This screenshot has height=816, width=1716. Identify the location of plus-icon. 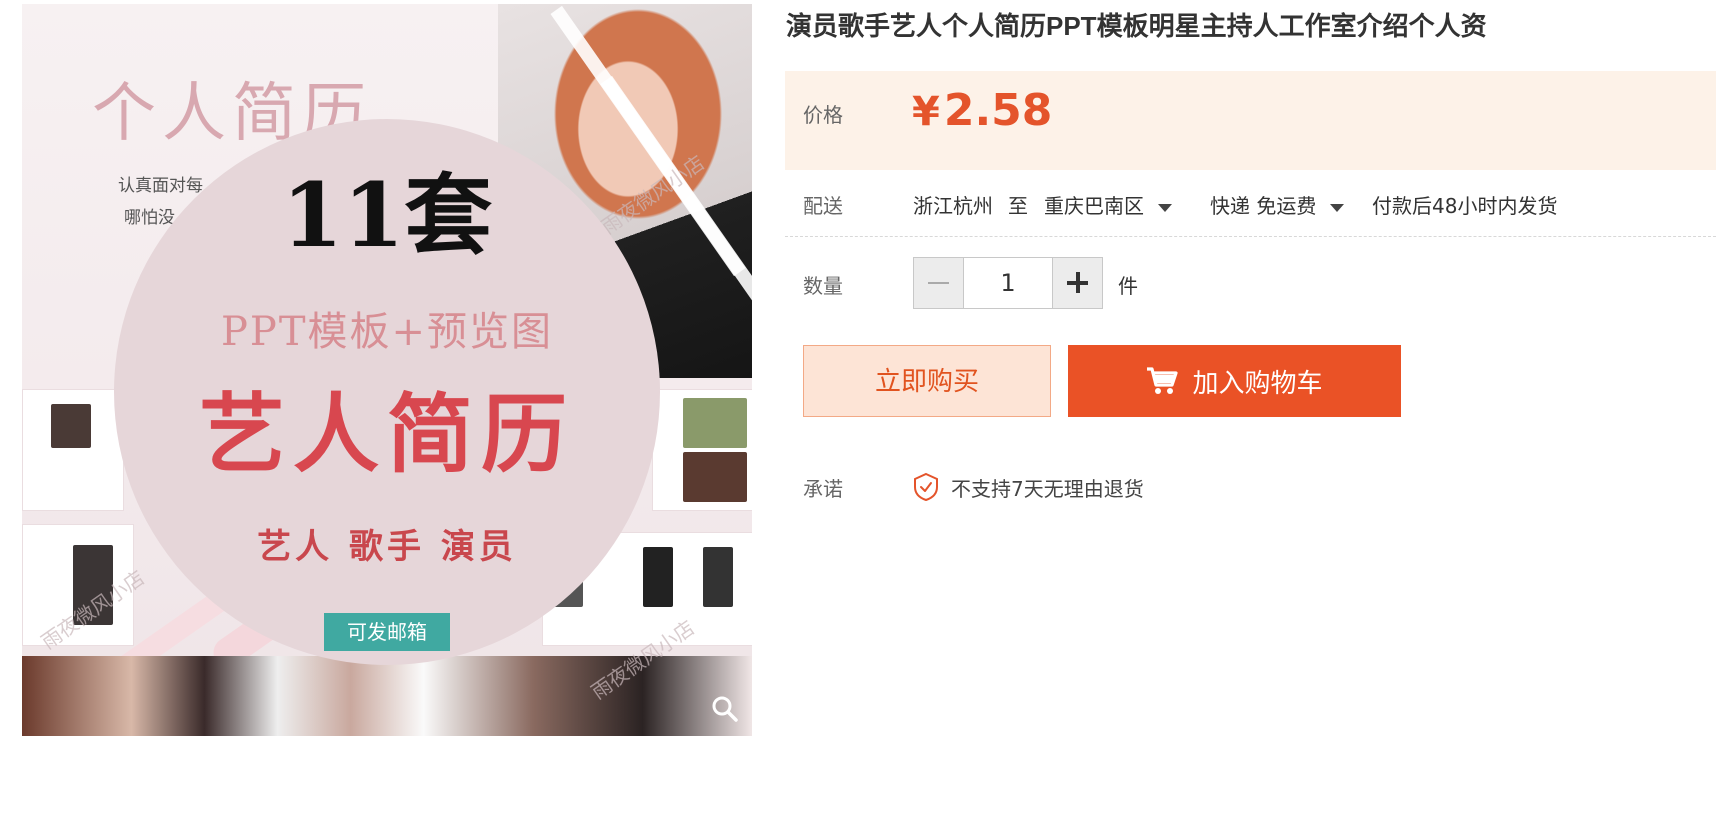
(1078, 282).